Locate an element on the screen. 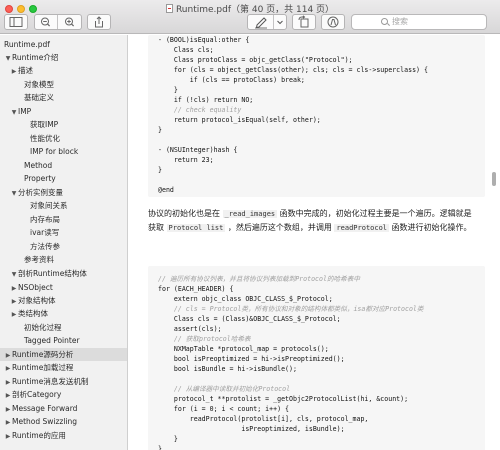 The height and width of the screenshot is (450, 500). sidebar-item: IMP for block is located at coordinates (63, 151).